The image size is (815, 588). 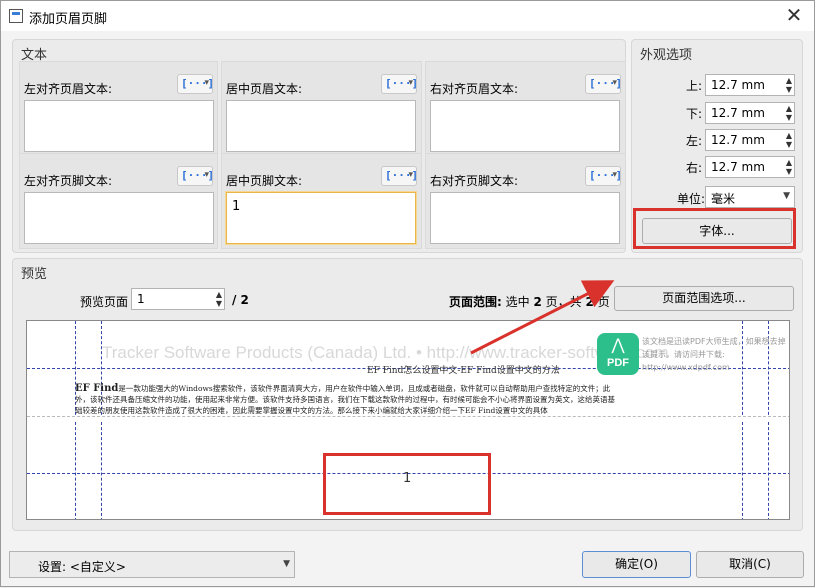 I want to click on settings-select: 设置: <自定义> ▼, so click(x=152, y=564).